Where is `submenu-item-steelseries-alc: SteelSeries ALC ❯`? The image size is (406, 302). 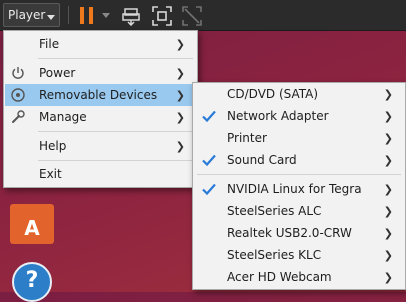 submenu-item-steelseries-alc: SteelSeries ALC ❯ is located at coordinates (299, 211).